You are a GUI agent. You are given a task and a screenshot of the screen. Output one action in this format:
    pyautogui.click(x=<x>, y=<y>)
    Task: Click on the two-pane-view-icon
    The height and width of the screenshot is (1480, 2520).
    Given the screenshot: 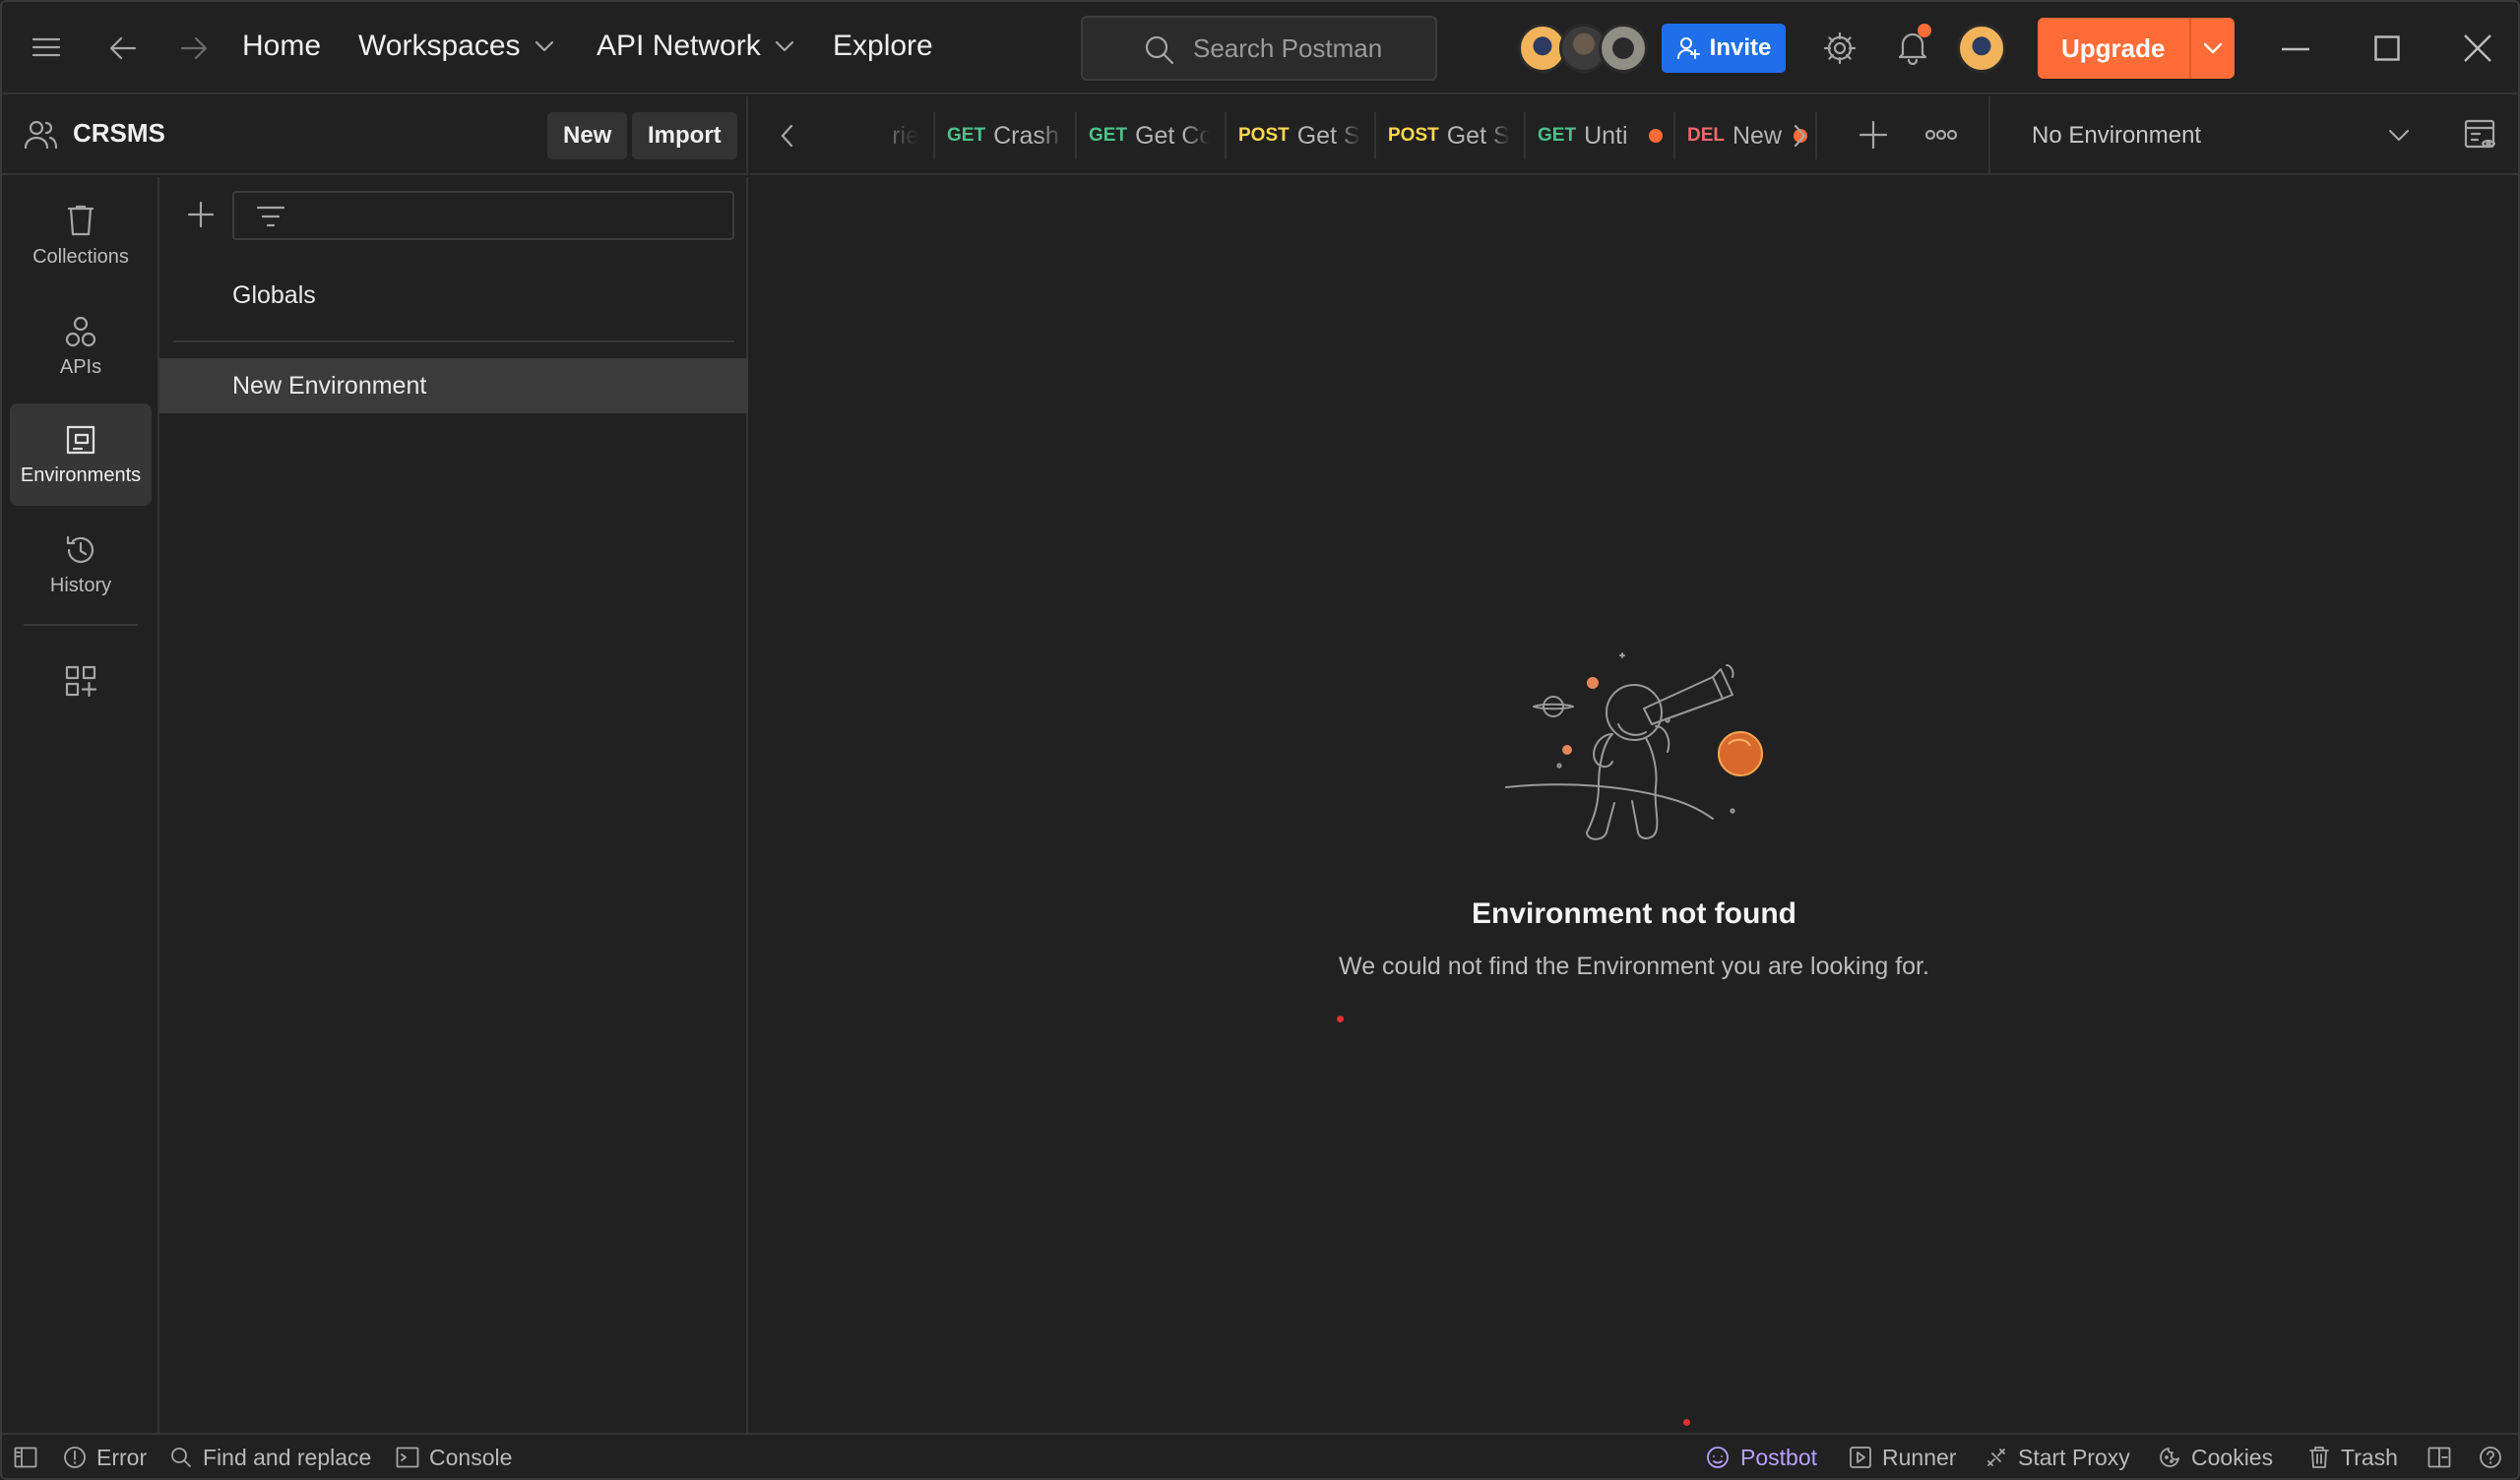 What is the action you would take?
    pyautogui.click(x=2439, y=1456)
    